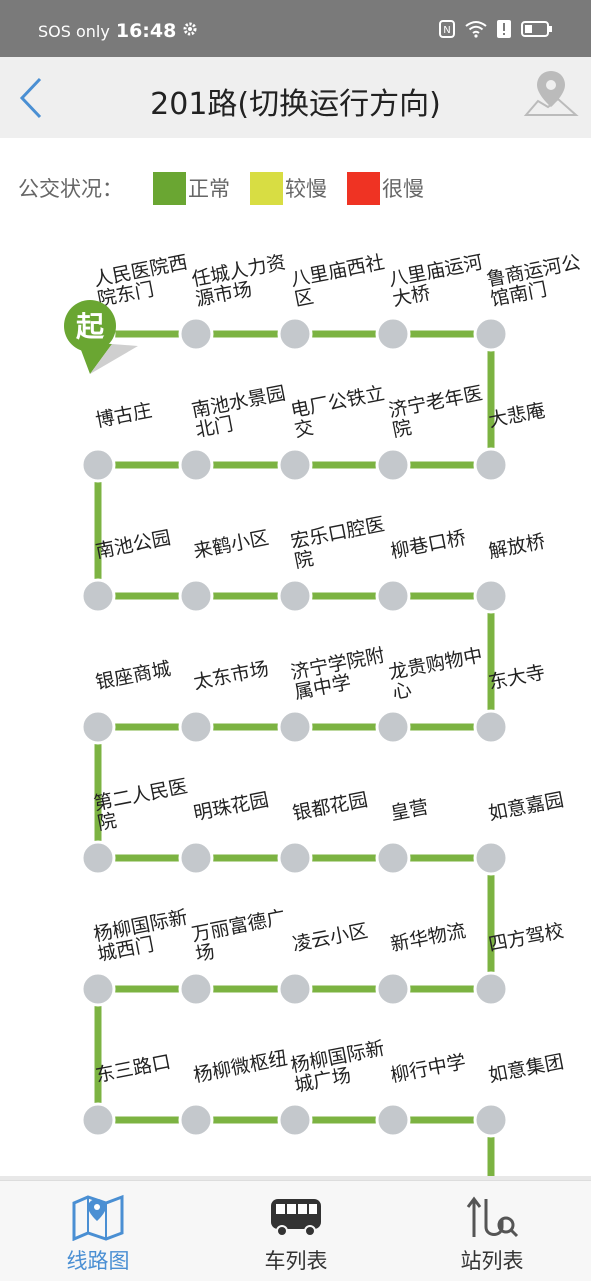 This screenshot has height=1281, width=591. What do you see at coordinates (240, 280) in the screenshot?
I see `stop-label: 任城人力资源市场` at bounding box center [240, 280].